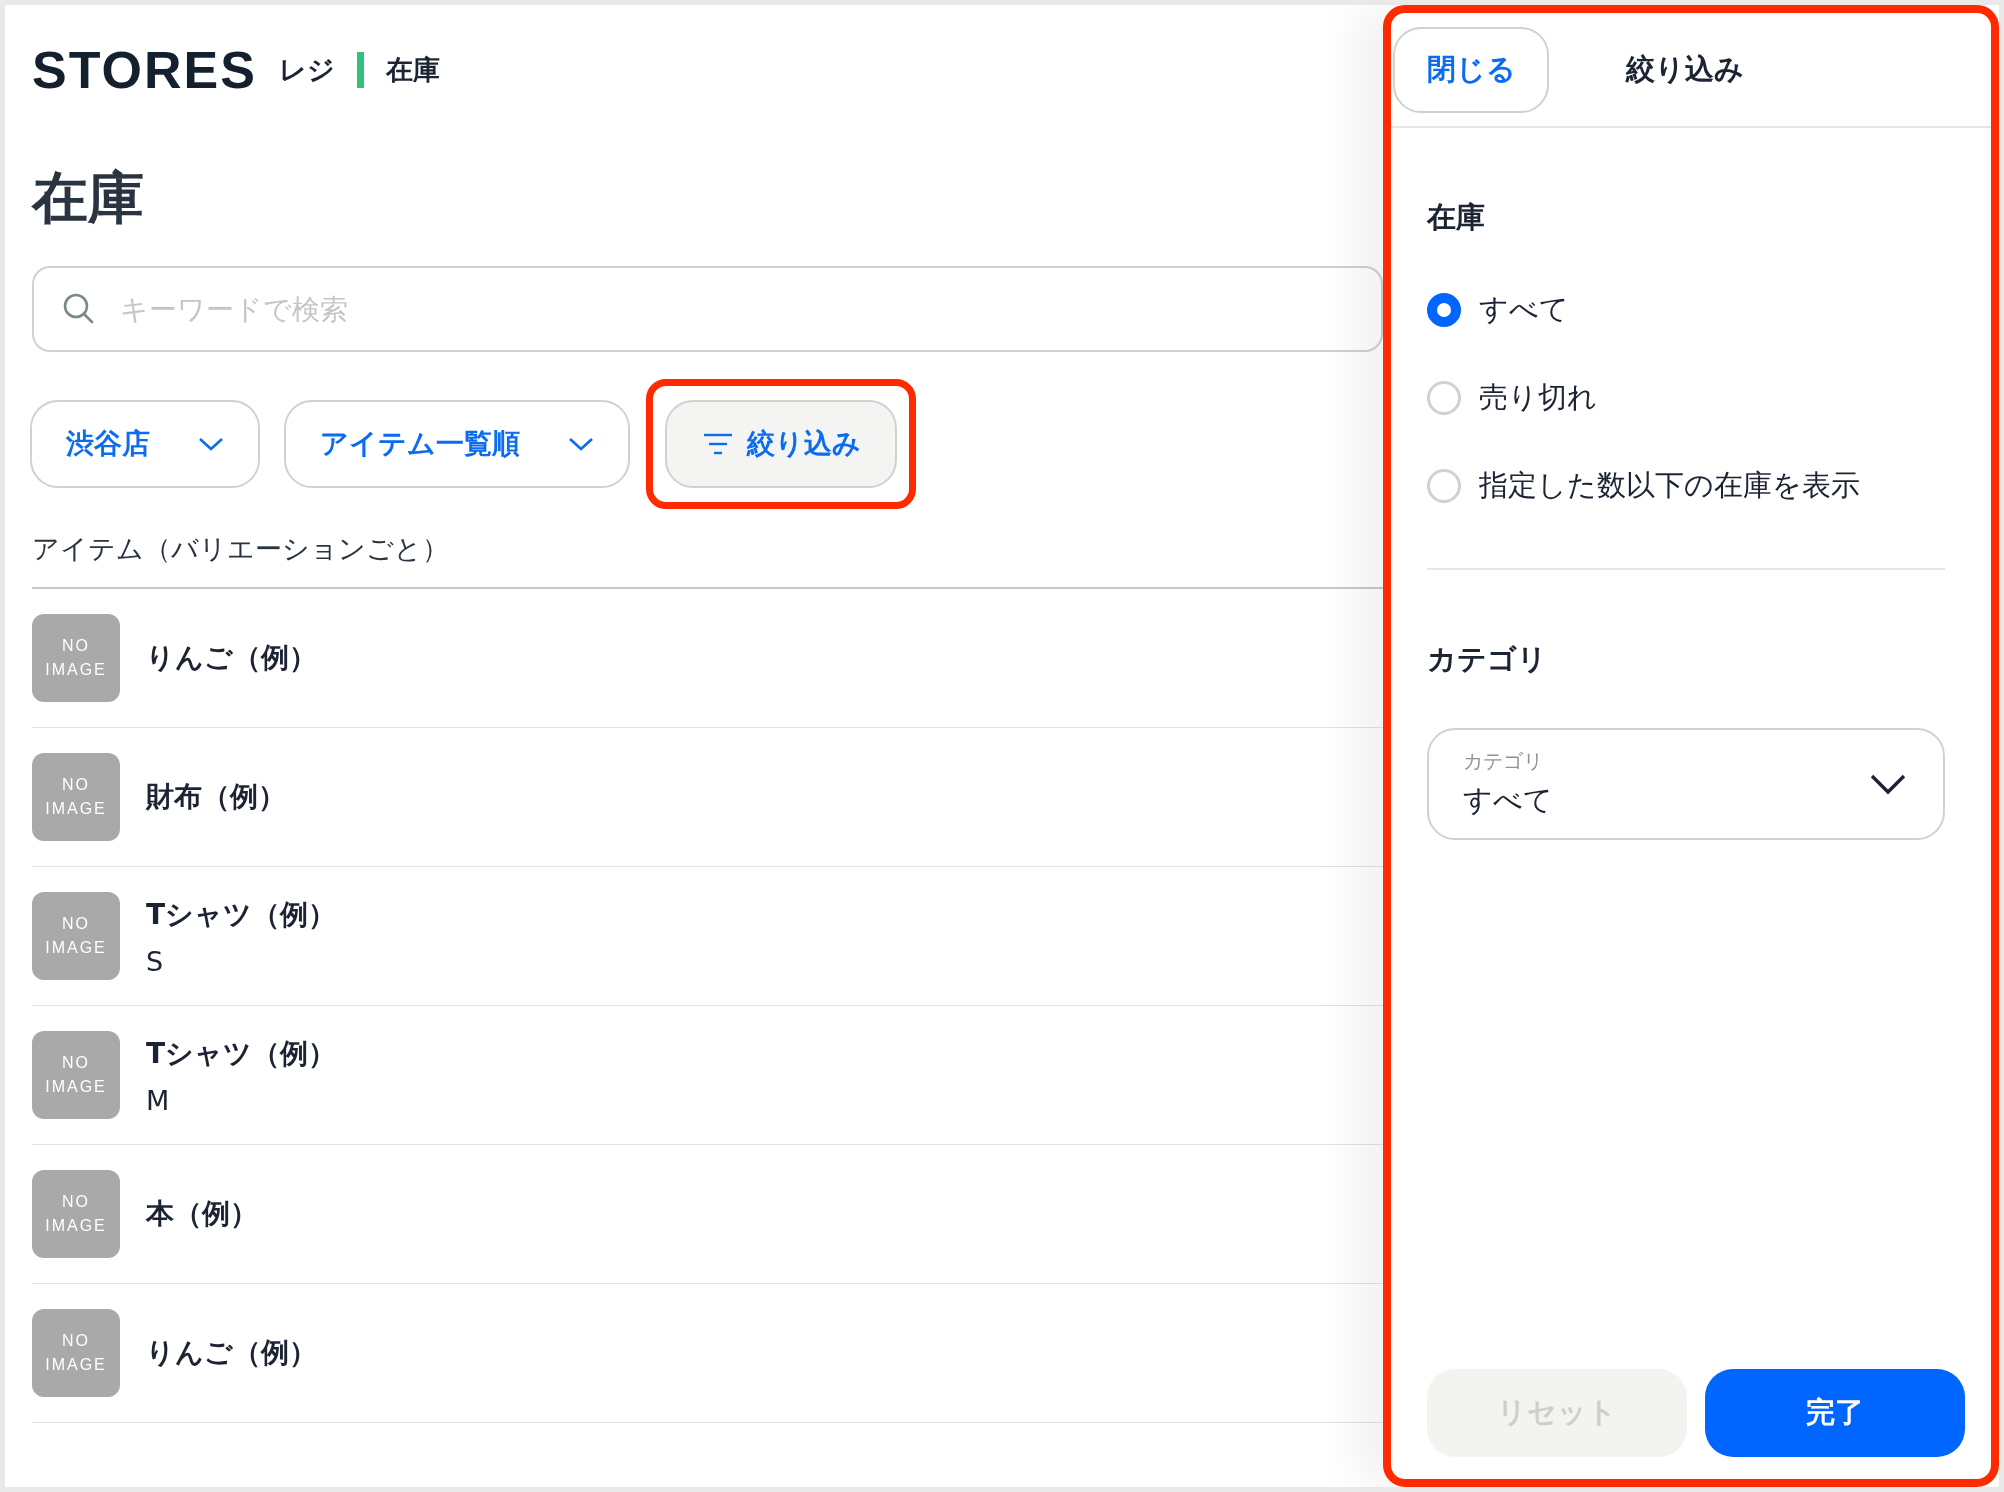 This screenshot has width=2004, height=1492. I want to click on category-select: カテゴリ すべて, so click(1686, 784).